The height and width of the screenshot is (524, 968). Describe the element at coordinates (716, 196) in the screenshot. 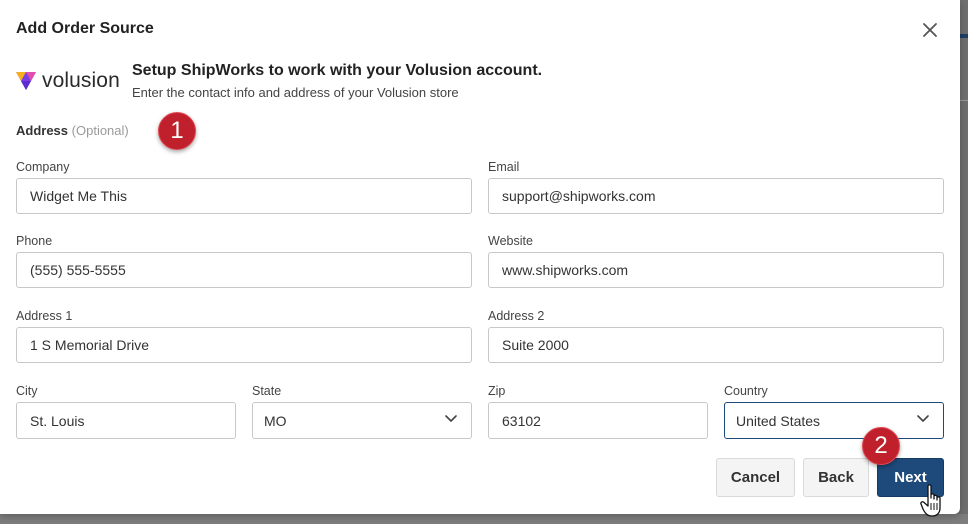

I see `email-input` at that location.